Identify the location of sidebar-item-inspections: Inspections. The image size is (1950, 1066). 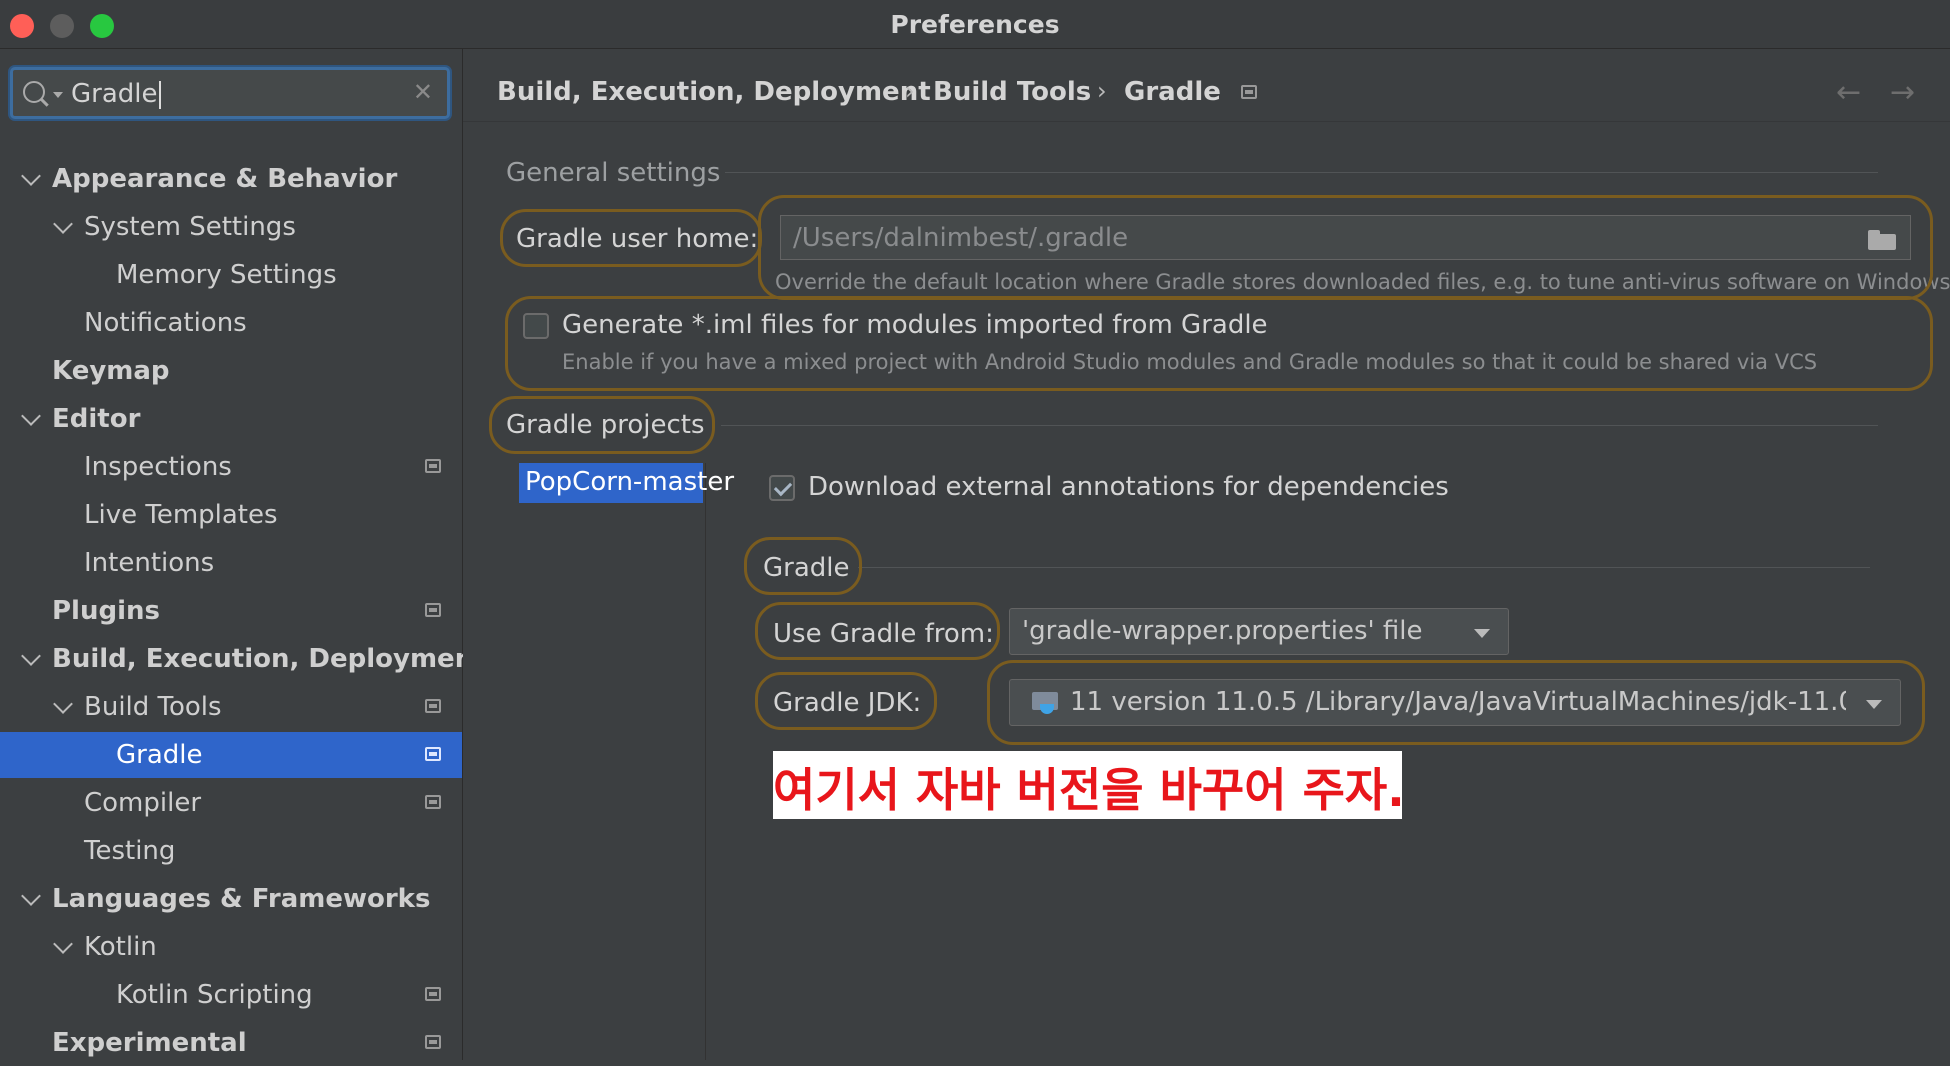
(231, 467).